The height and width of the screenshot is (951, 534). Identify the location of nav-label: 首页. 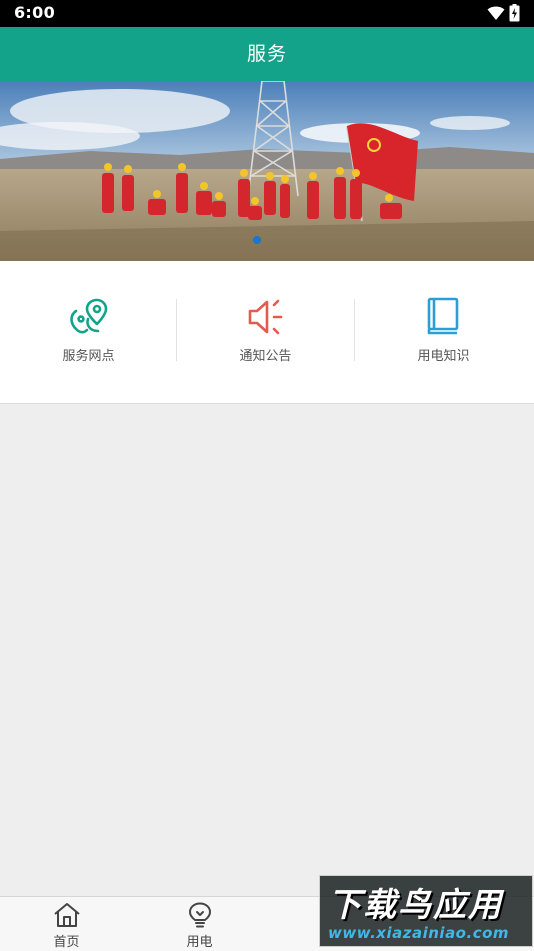
(66, 942).